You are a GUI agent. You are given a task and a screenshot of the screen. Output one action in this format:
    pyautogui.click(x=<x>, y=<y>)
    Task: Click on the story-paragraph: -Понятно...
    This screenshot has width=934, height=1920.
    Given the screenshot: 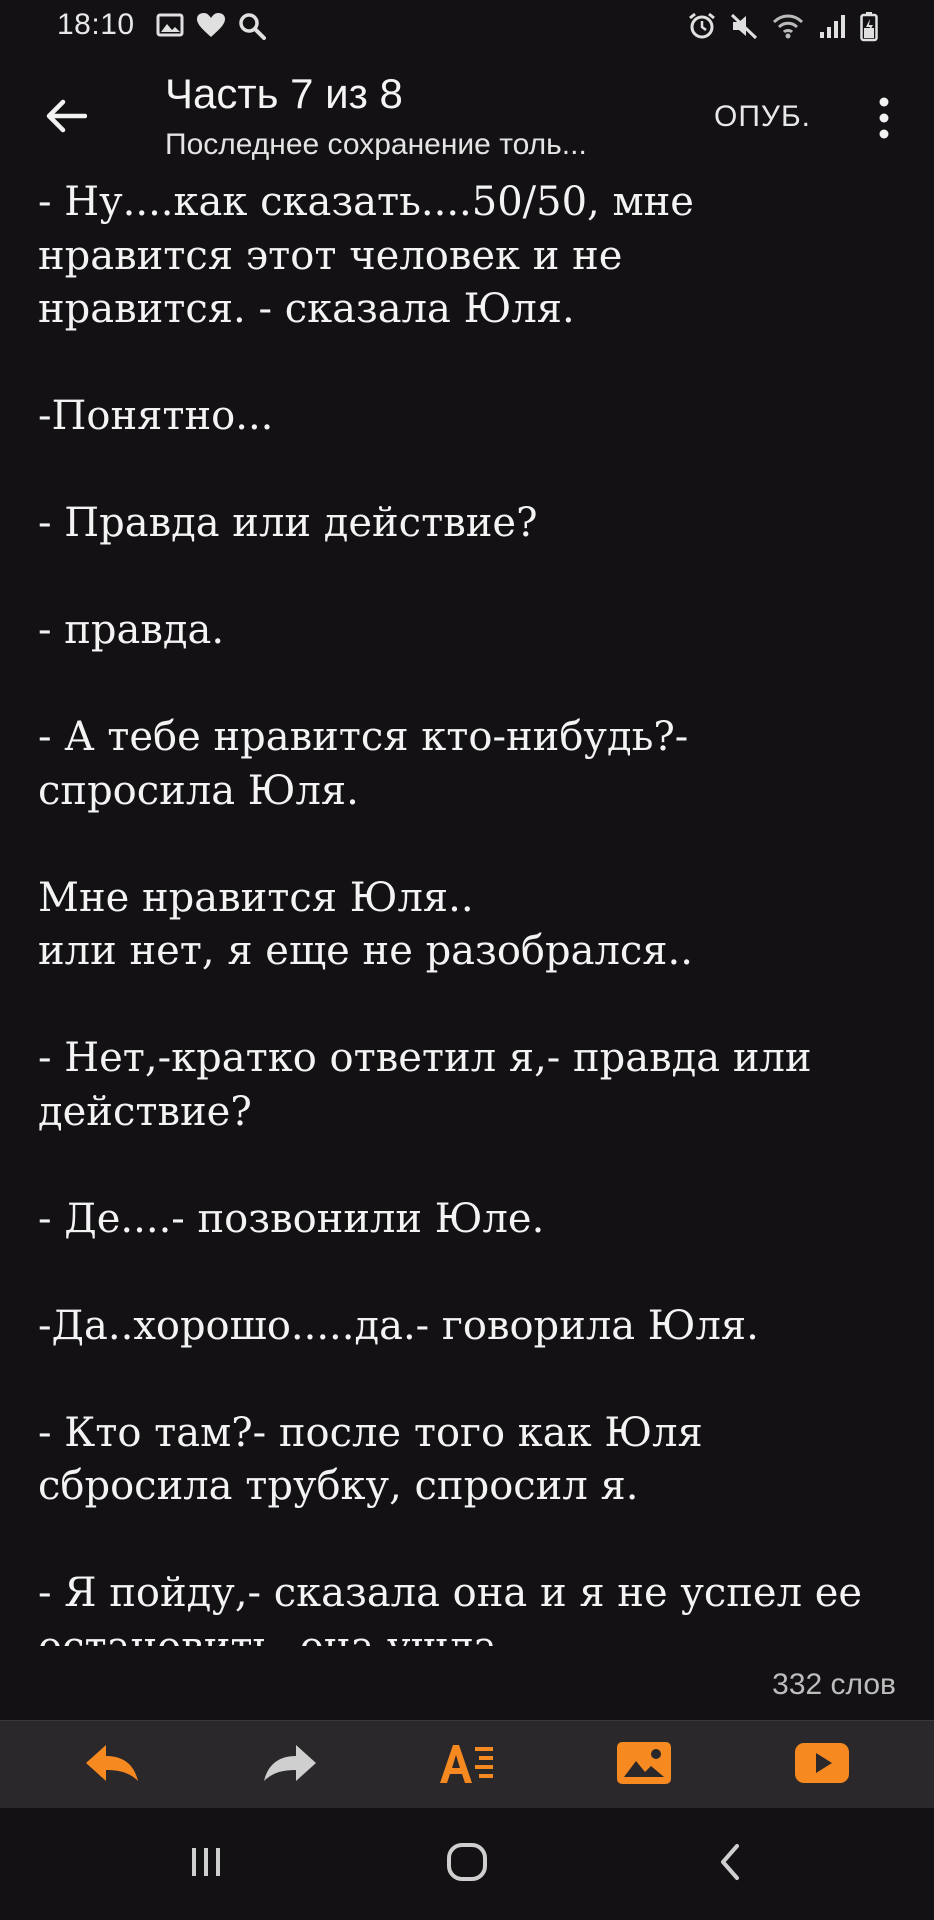 What is the action you would take?
    pyautogui.click(x=473, y=417)
    